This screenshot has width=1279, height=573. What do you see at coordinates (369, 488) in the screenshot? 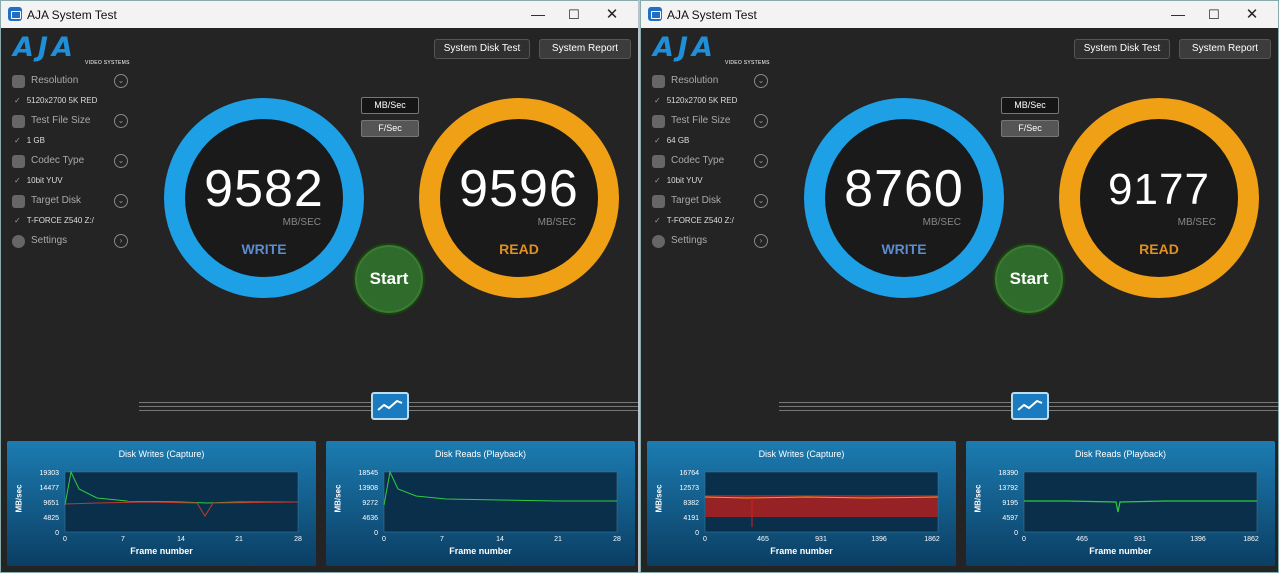
I see `svg-text: 13908` at bounding box center [369, 488].